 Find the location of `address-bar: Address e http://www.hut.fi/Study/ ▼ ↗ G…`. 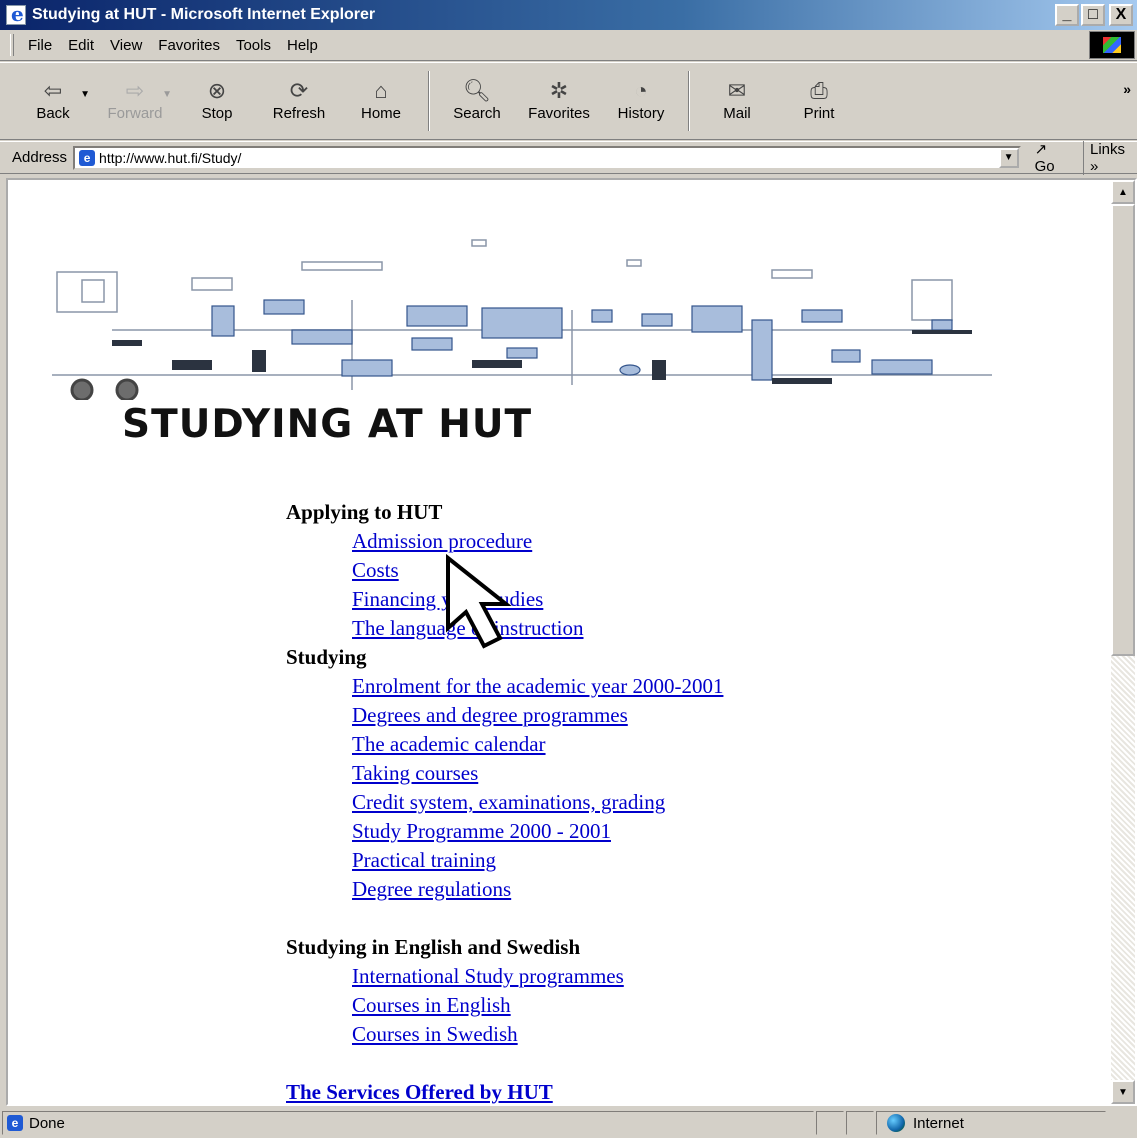

address-bar: Address e http://www.hut.fi/Study/ ▼ ↗ G… is located at coordinates (568, 157).